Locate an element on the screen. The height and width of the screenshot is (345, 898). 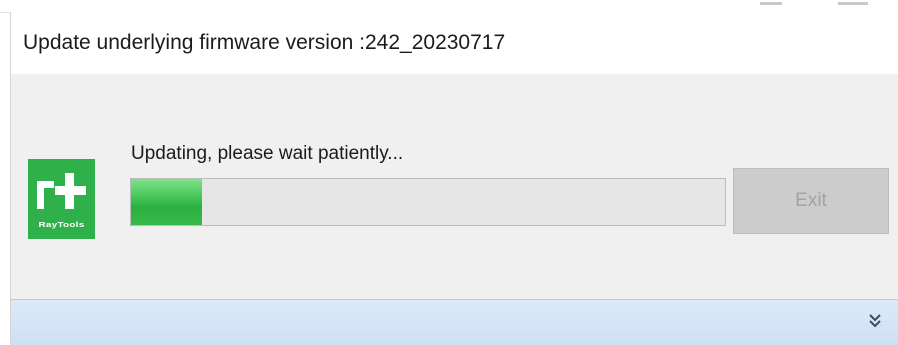
double-chevron-down-icon is located at coordinates (875, 321).